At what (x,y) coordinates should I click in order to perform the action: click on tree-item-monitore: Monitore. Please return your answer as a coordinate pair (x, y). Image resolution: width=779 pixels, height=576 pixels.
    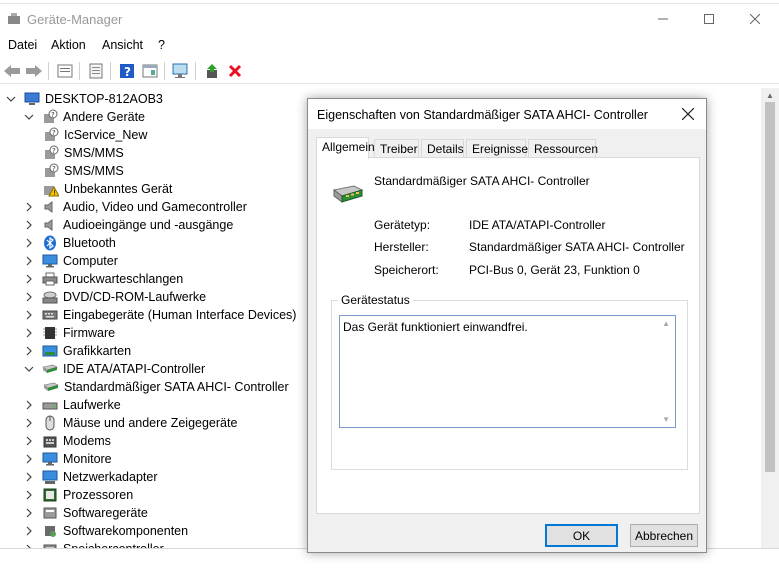
    Looking at the image, I should click on (68, 459).